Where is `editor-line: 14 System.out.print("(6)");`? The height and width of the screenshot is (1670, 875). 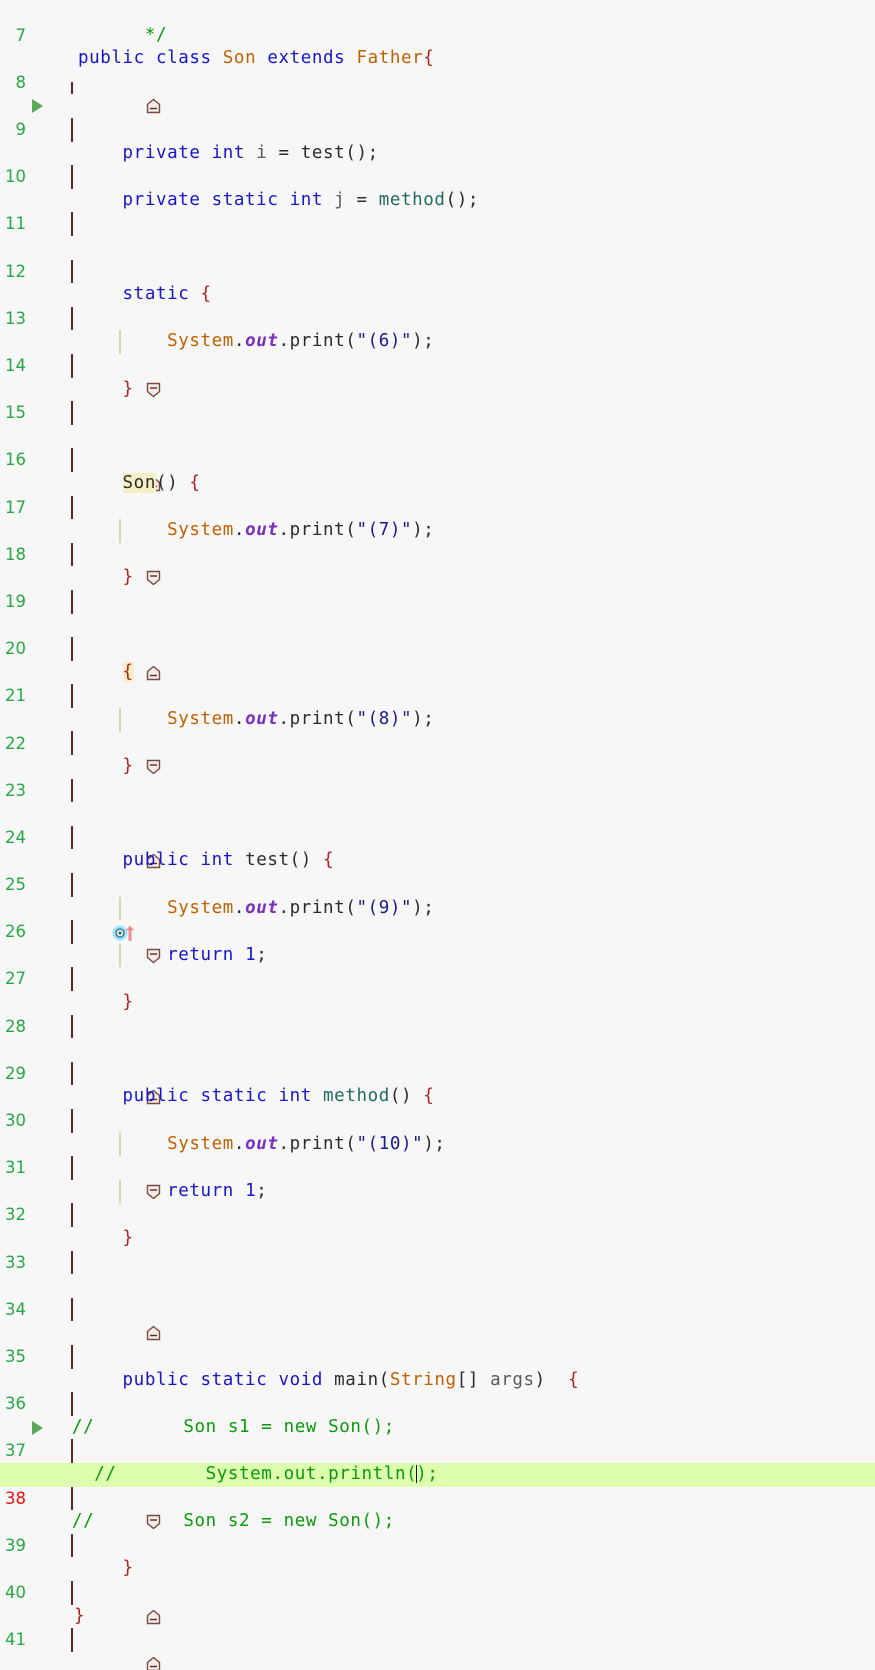 editor-line: 14 System.out.print("(6)"); is located at coordinates (437, 377).